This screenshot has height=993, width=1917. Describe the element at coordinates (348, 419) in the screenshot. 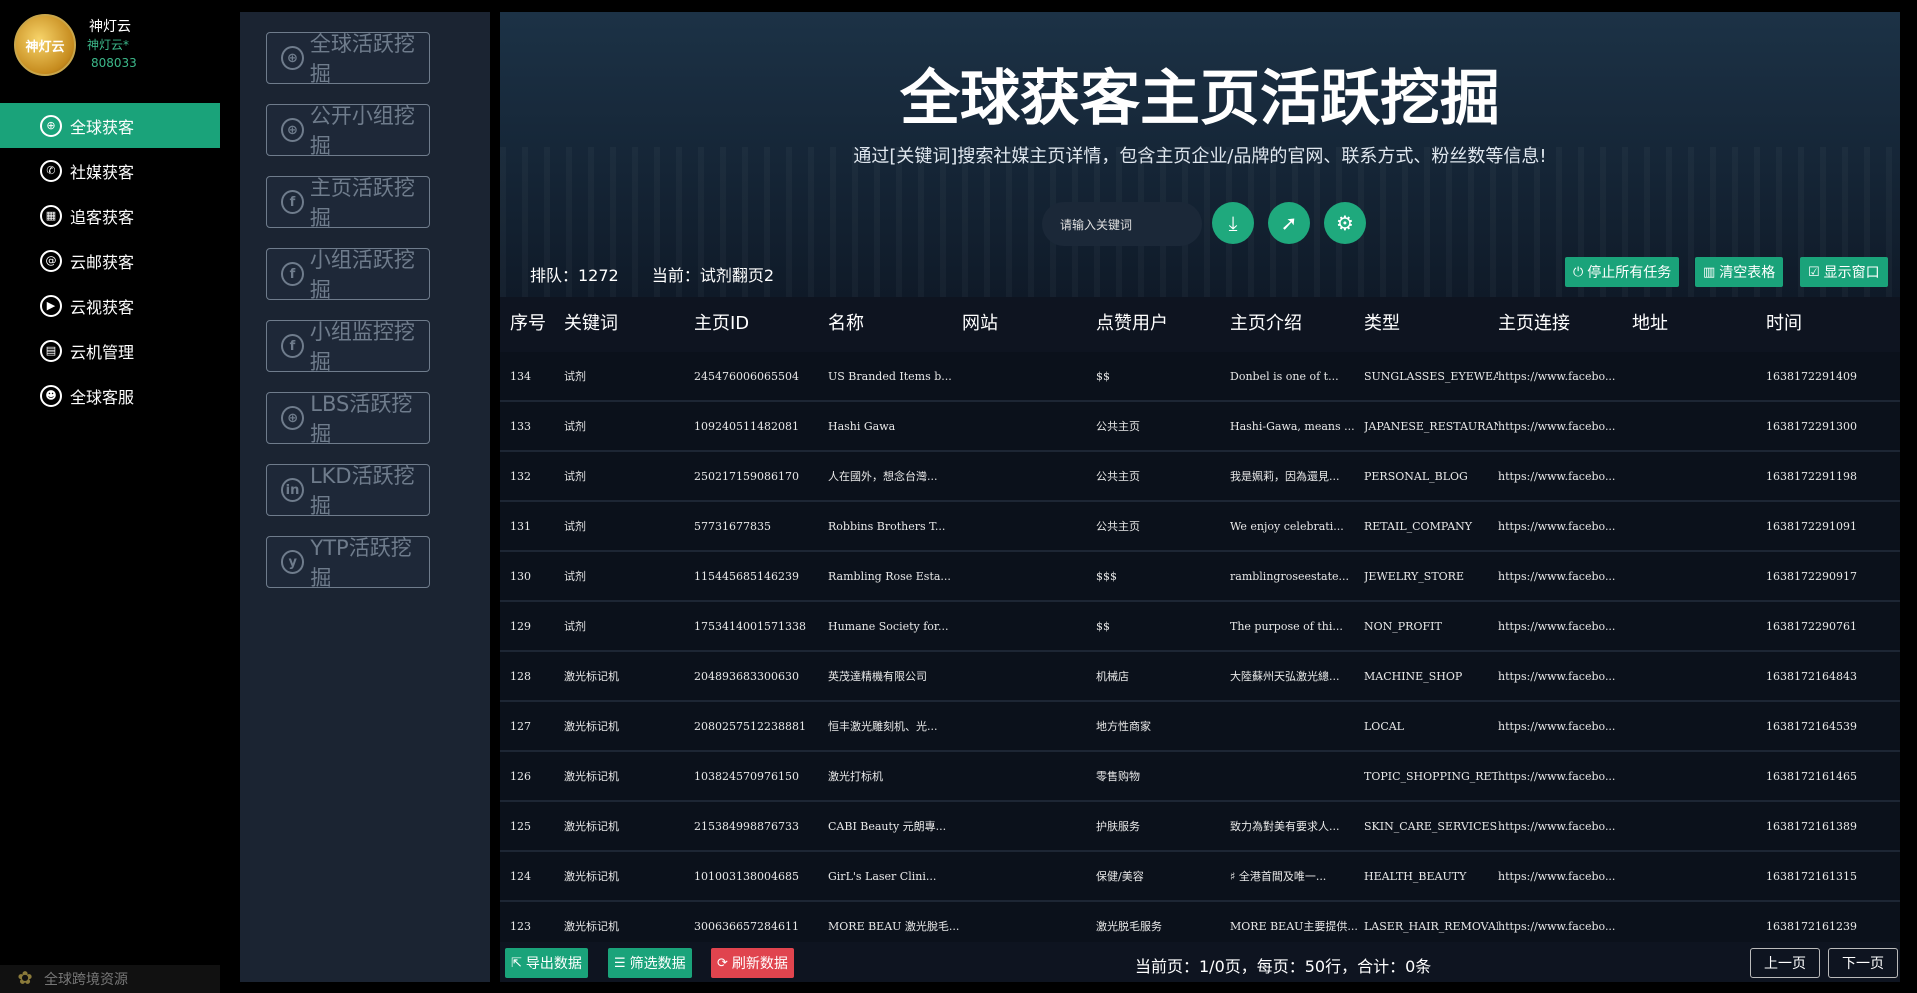

I see `mining-button-5: ⊕ LBS活跃挖掘` at that location.